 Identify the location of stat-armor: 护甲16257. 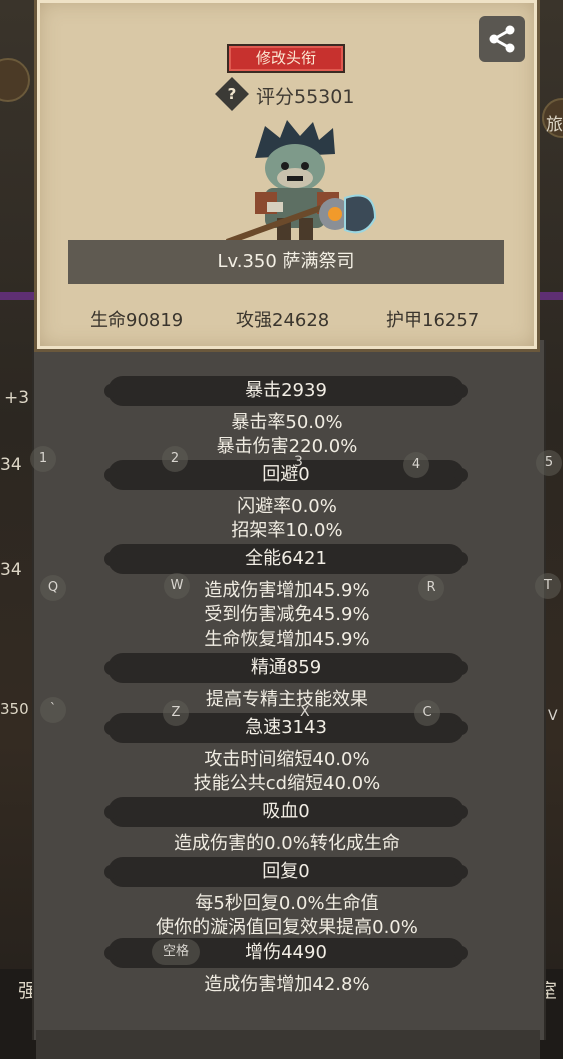
(433, 320).